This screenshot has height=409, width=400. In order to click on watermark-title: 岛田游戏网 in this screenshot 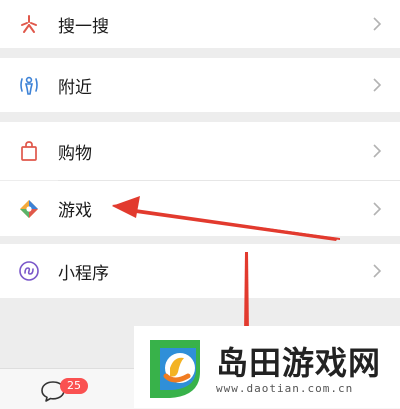, I will do `click(299, 363)`.